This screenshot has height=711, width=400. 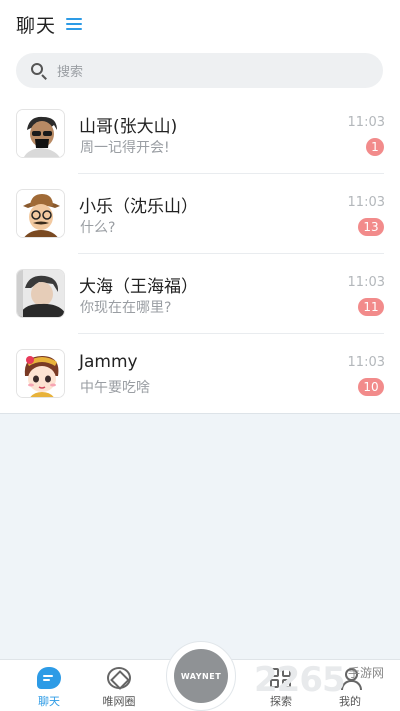 What do you see at coordinates (300, 680) in the screenshot?
I see `watermark-number: 2265` at bounding box center [300, 680].